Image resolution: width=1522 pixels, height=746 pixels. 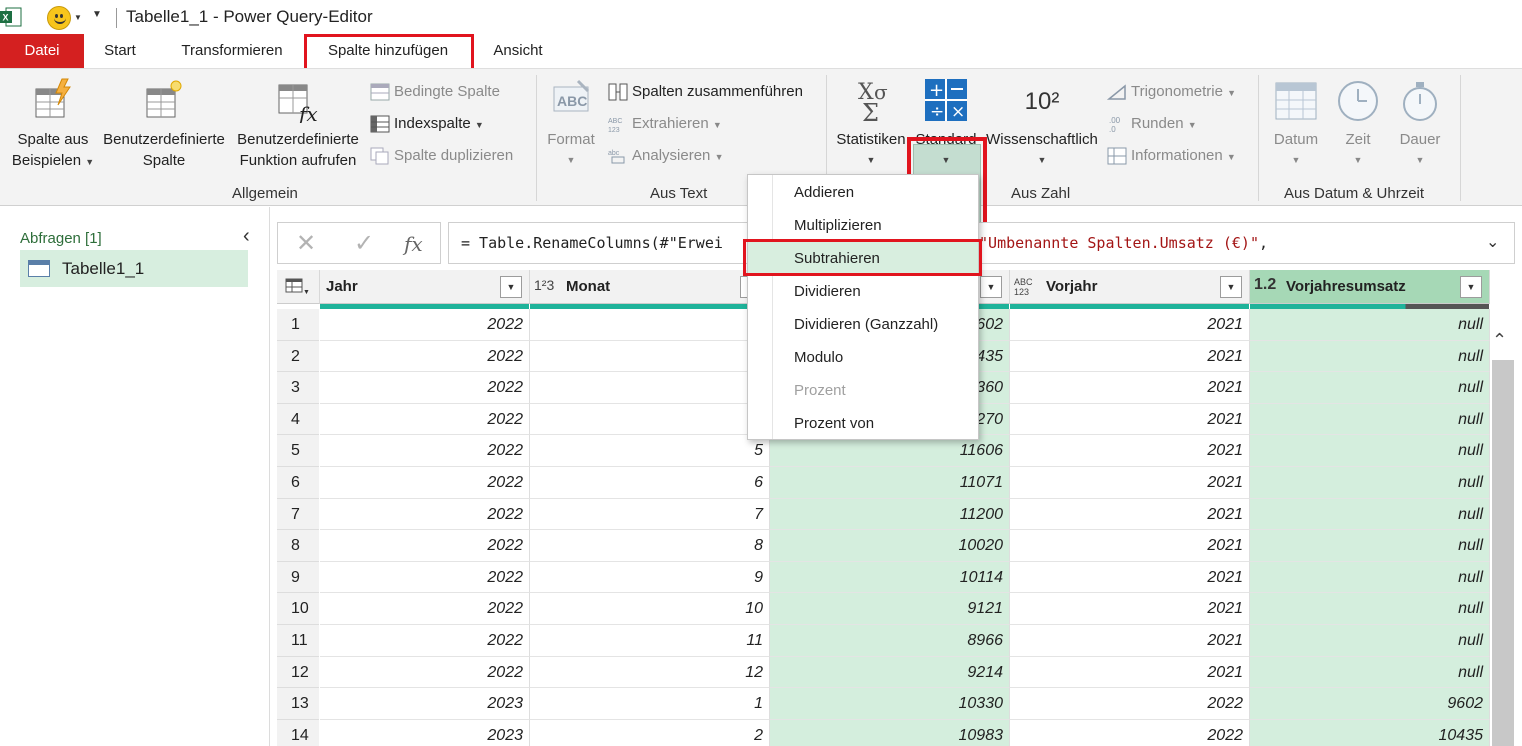 I want to click on column-header-jahr: Jahr ▼, so click(x=425, y=289).